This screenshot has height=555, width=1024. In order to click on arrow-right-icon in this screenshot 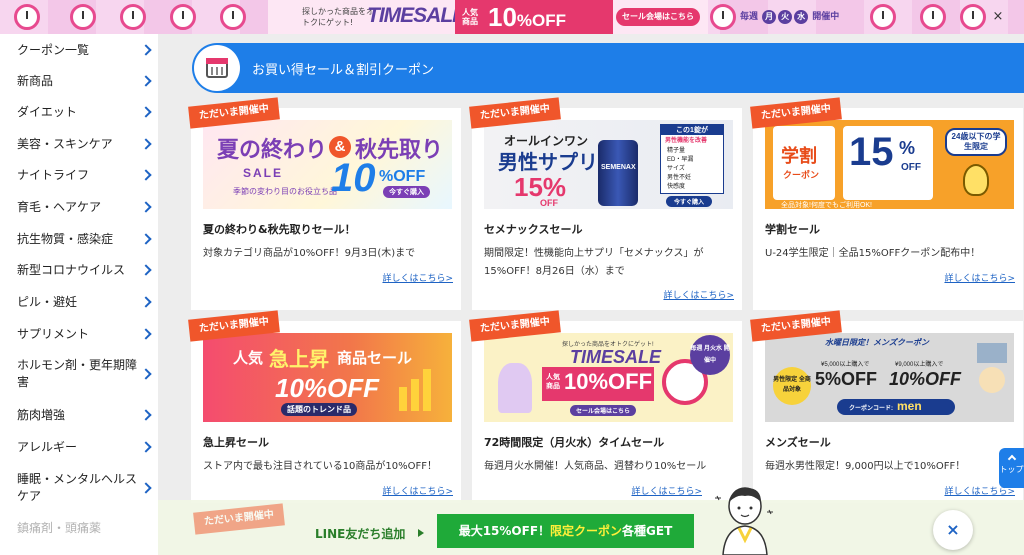, I will do `click(421, 533)`.